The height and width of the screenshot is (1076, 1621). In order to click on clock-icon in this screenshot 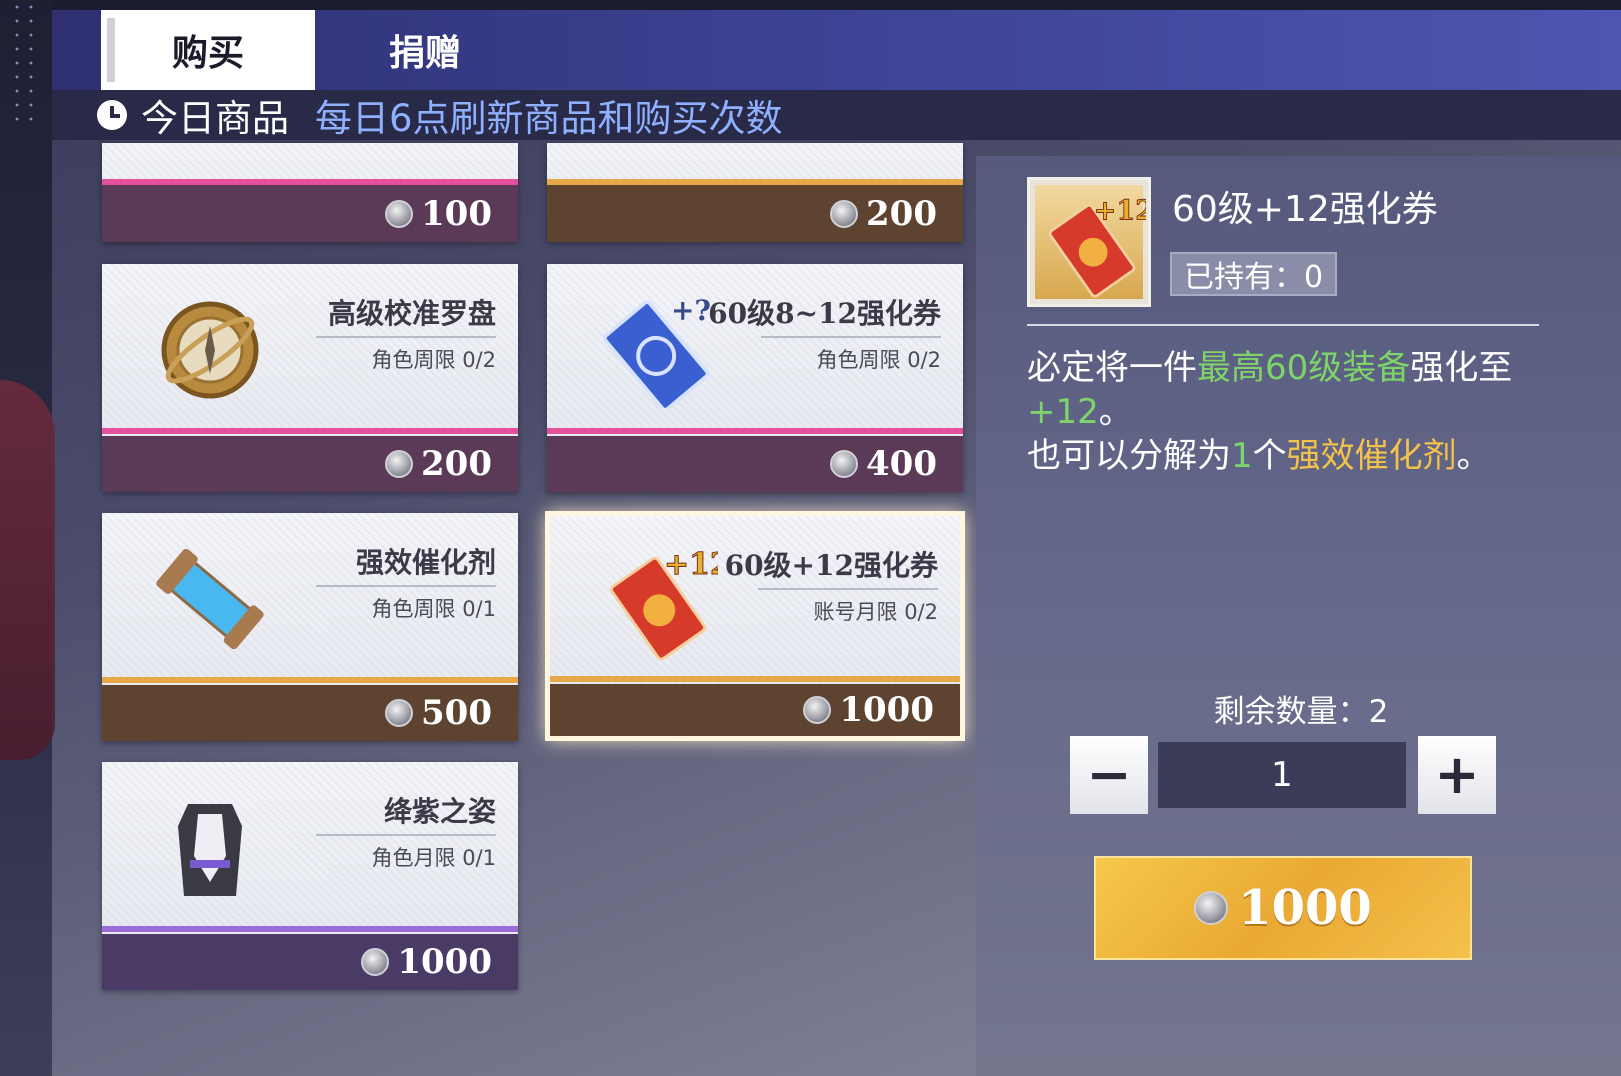, I will do `click(112, 115)`.